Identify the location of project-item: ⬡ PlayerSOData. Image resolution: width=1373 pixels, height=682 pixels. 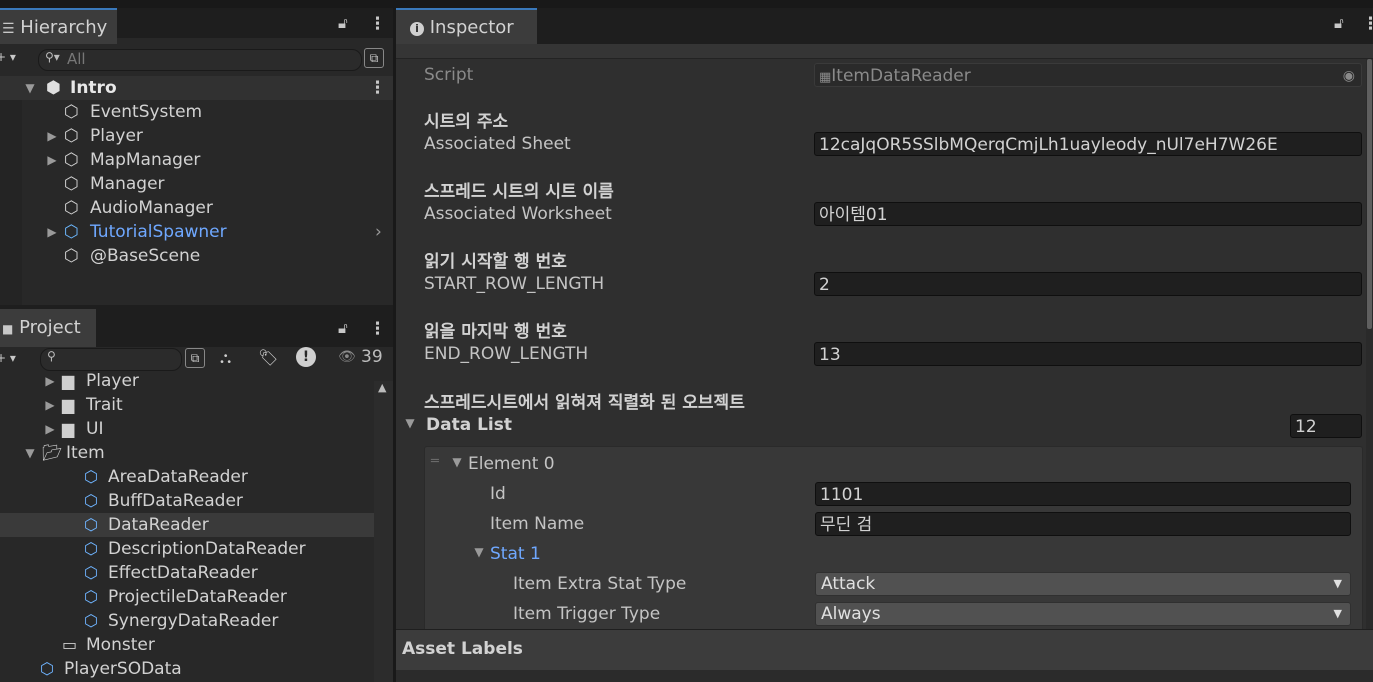
(187, 669).